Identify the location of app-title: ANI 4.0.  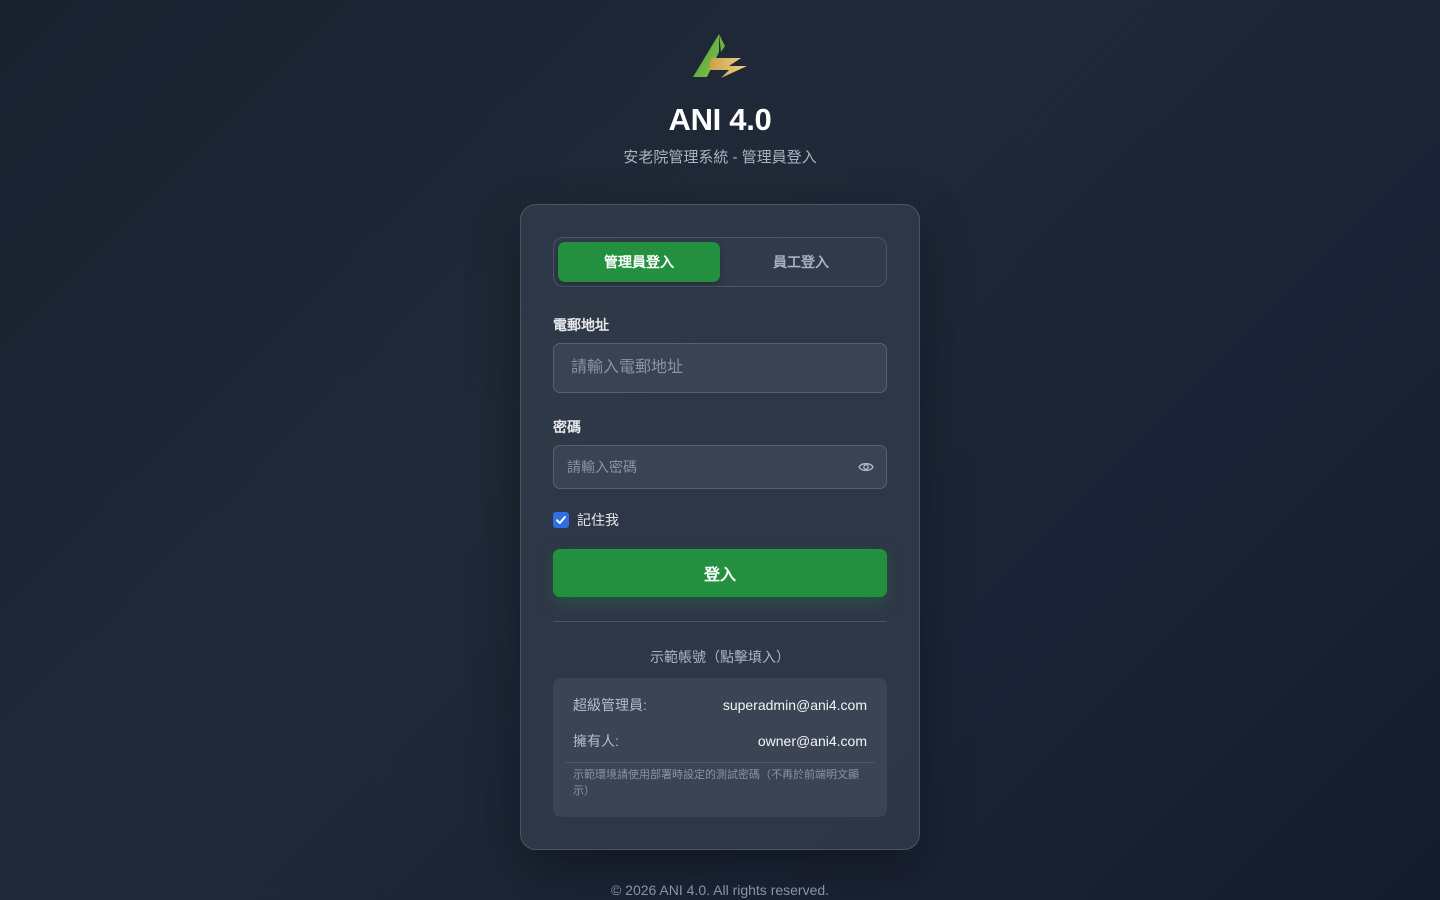
(720, 119).